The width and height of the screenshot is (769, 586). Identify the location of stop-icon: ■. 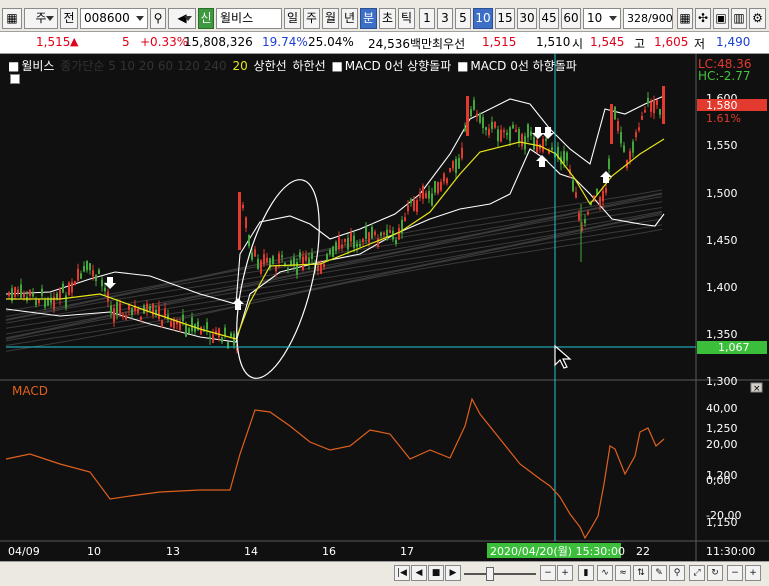
(436, 573).